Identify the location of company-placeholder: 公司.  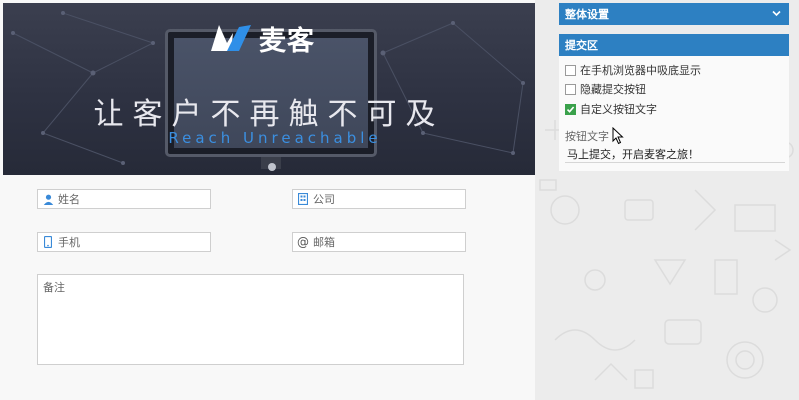
(324, 199).